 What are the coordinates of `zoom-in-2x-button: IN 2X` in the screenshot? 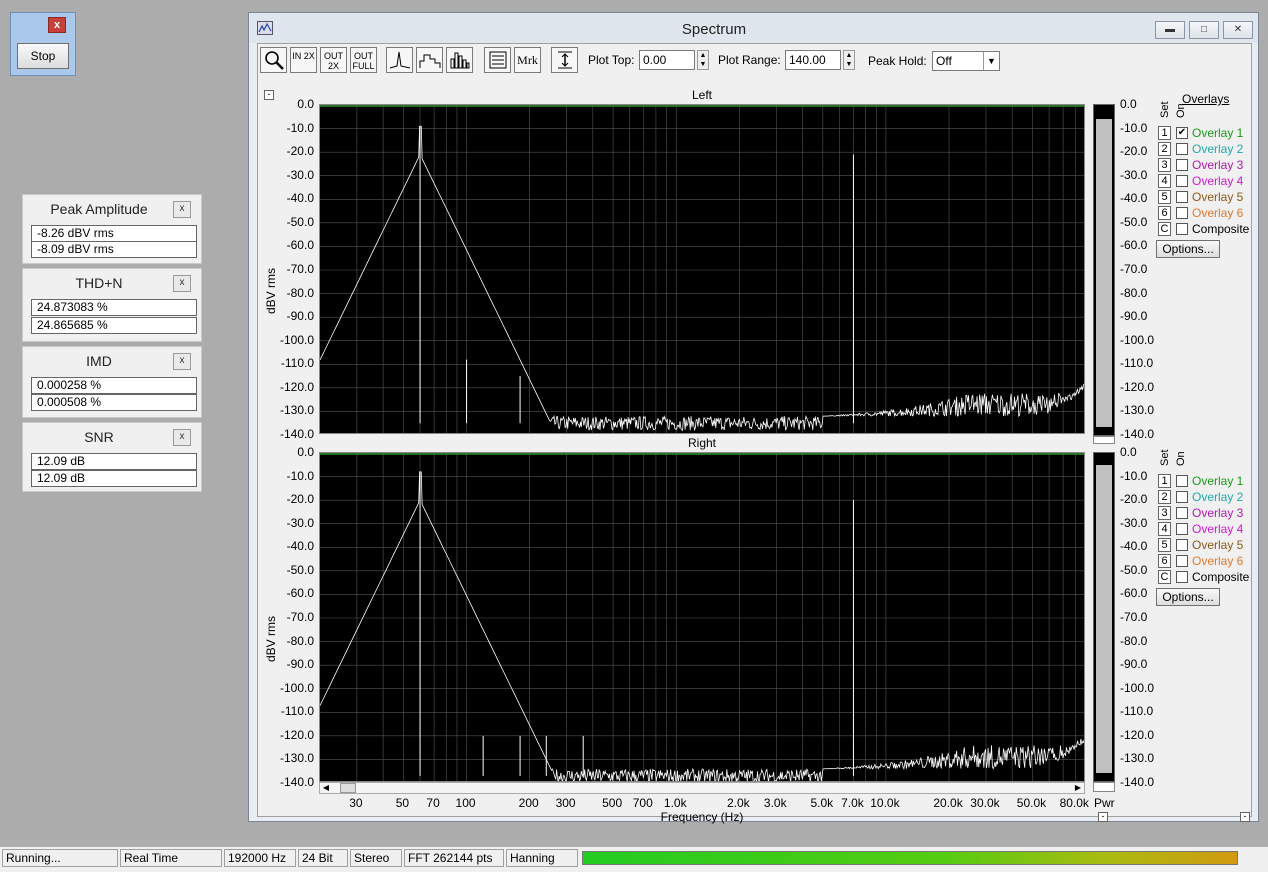 It's located at (303, 60).